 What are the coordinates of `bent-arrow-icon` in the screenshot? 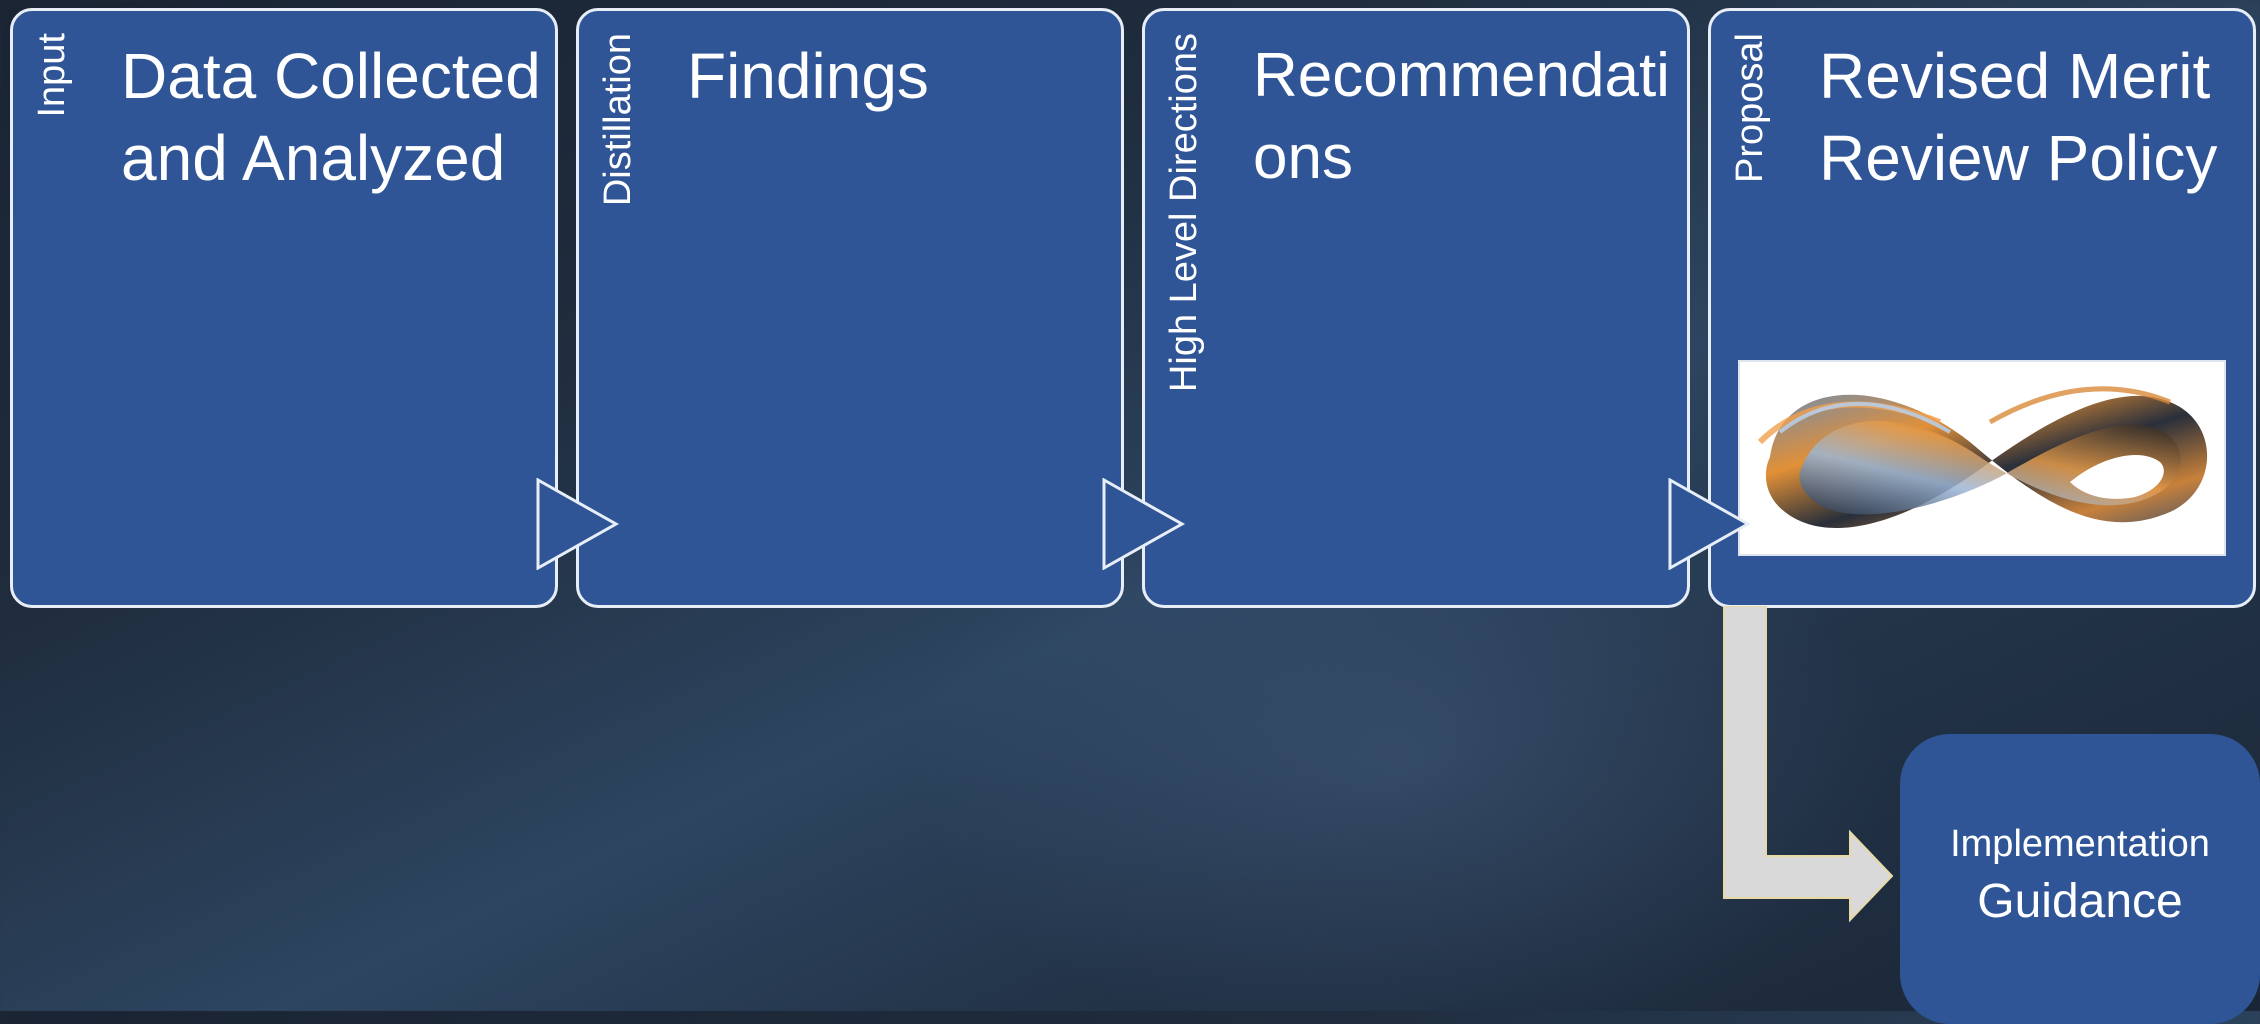 It's located at (1808, 764).